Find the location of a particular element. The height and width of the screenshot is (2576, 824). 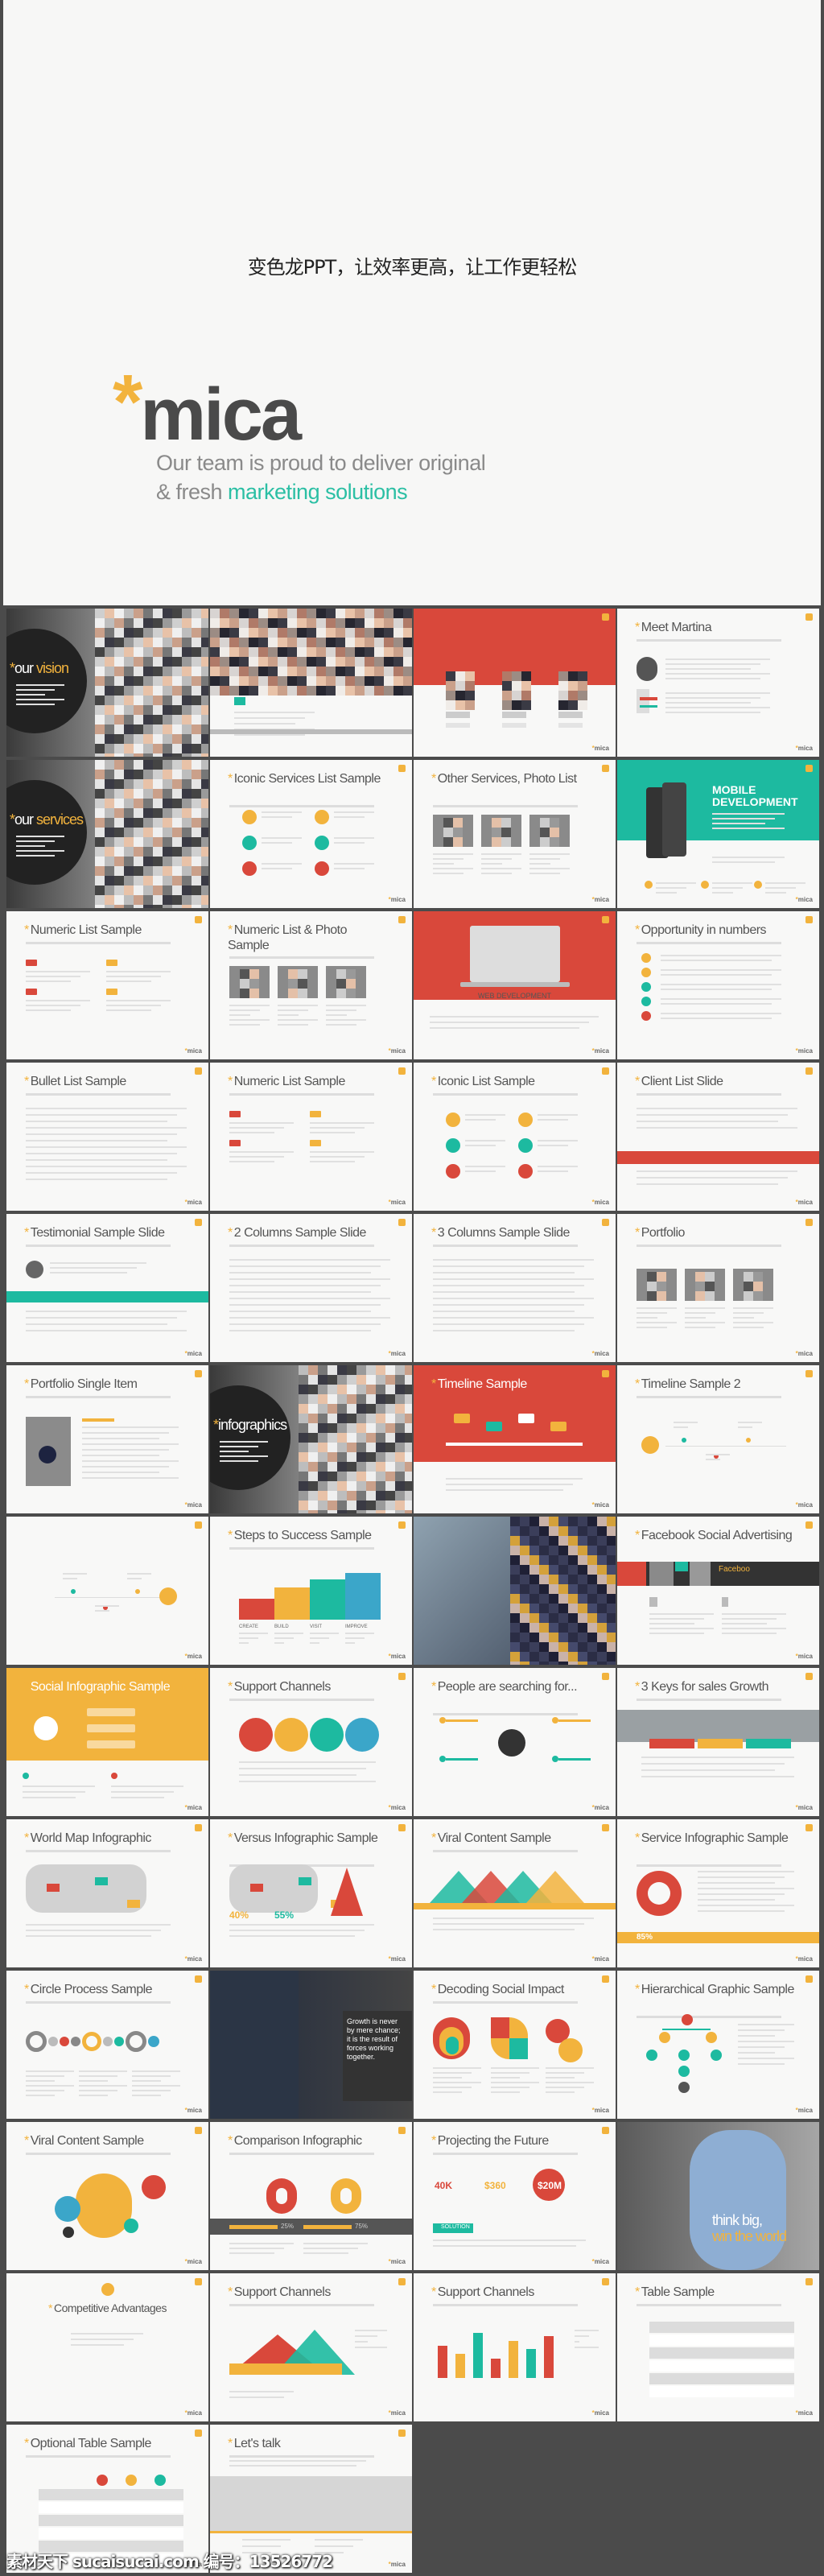

slide-thumbnail: * People are searching for... *mica is located at coordinates (515, 1742).